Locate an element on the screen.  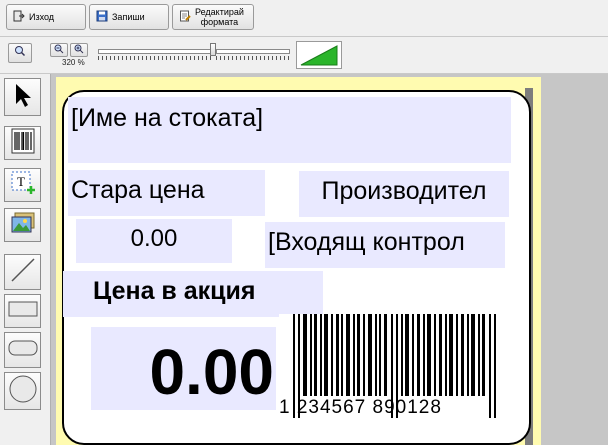
zoom-fit-button is located at coordinates (20, 53).